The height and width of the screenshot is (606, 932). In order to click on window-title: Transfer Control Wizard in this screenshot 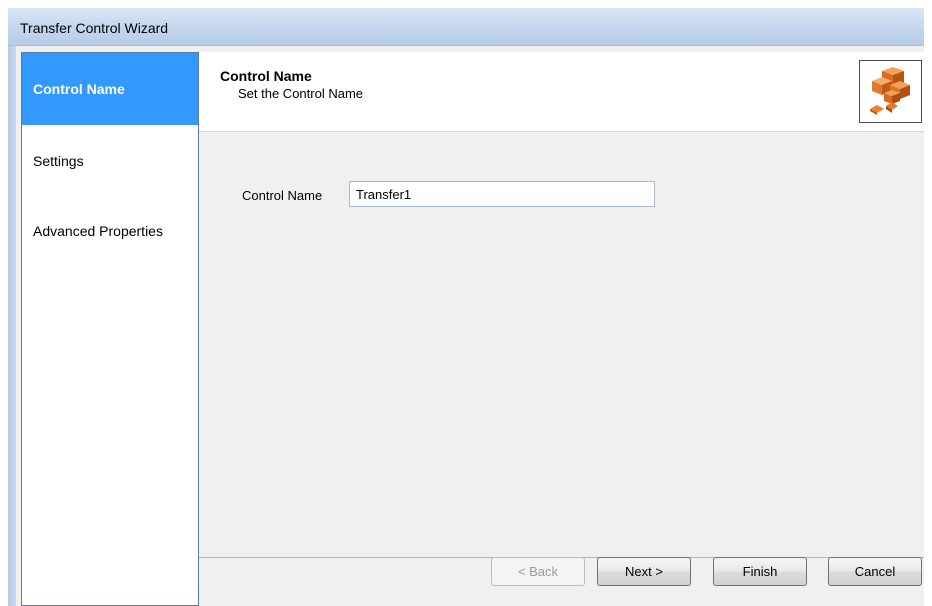, I will do `click(94, 28)`.